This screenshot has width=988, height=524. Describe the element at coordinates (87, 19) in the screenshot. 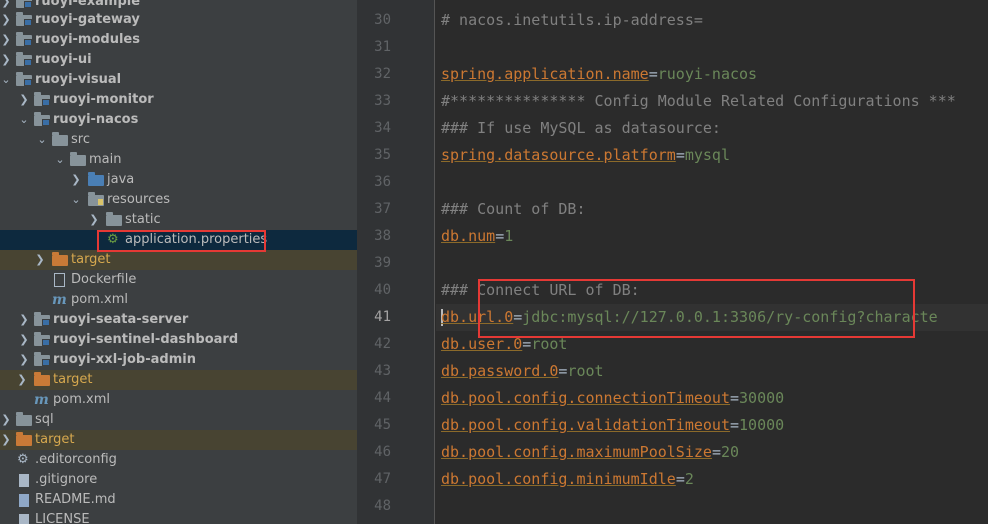

I see `tree-item-label: ruoyi-gateway` at that location.